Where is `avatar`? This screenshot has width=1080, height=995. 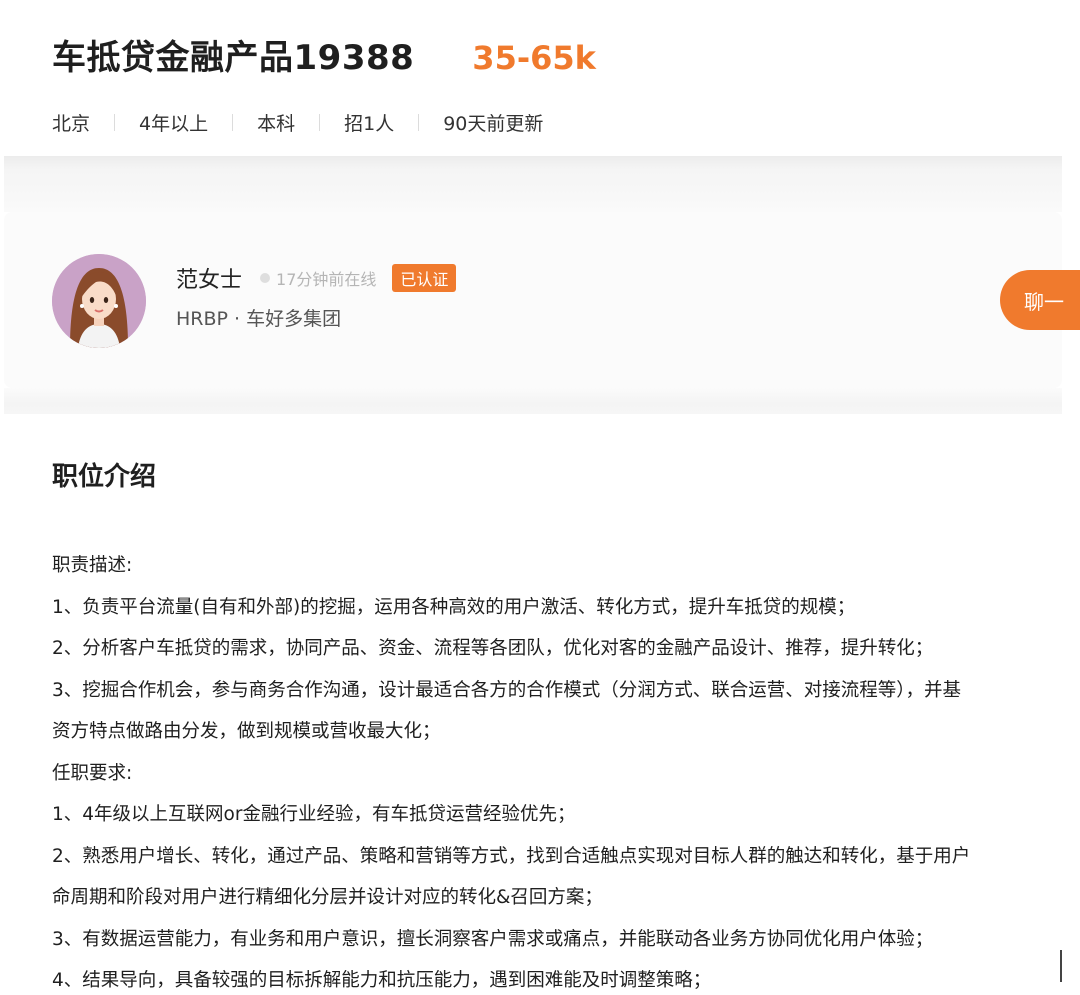 avatar is located at coordinates (99, 301).